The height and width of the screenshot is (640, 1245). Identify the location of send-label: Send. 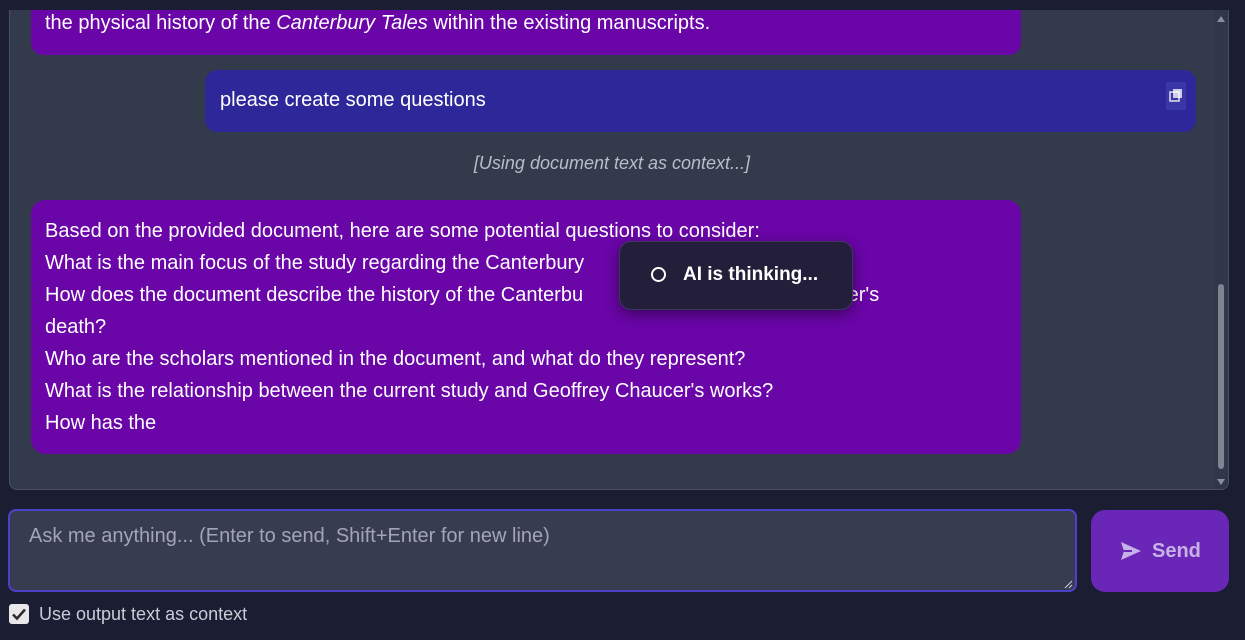
(1176, 551).